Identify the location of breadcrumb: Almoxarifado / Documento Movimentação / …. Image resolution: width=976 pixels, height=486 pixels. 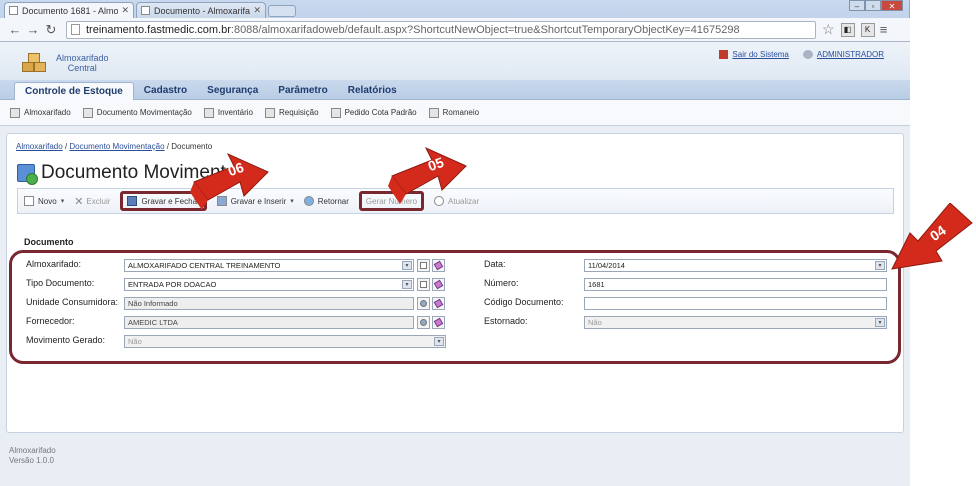
(114, 146).